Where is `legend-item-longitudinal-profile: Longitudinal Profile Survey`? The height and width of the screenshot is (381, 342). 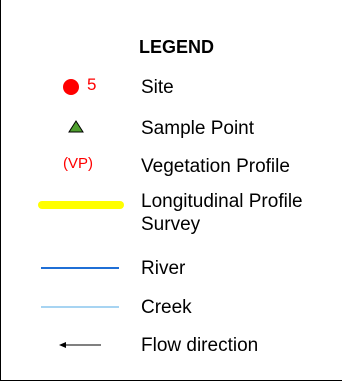
legend-item-longitudinal-profile: Longitudinal Profile Survey is located at coordinates (171, 218).